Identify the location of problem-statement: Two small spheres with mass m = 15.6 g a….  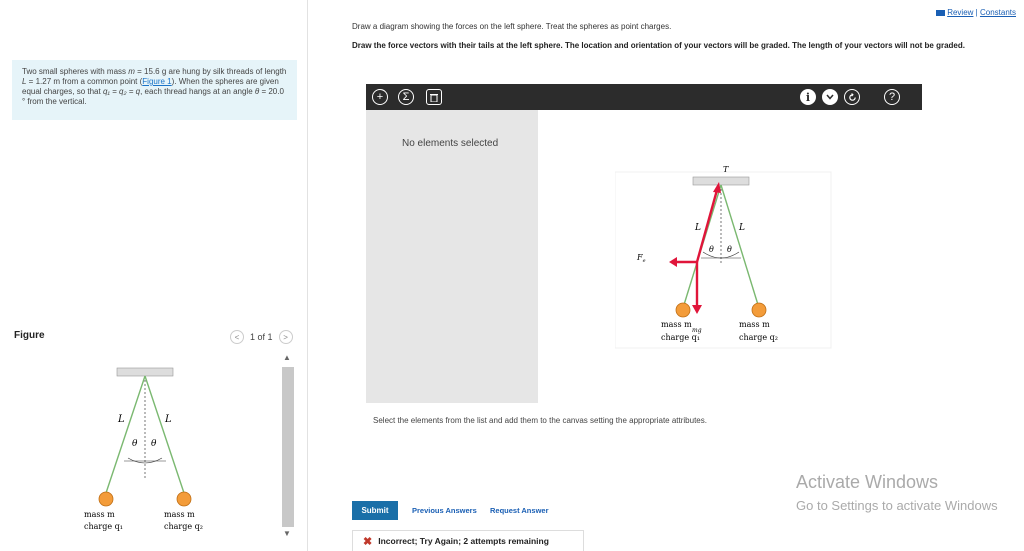
(154, 90).